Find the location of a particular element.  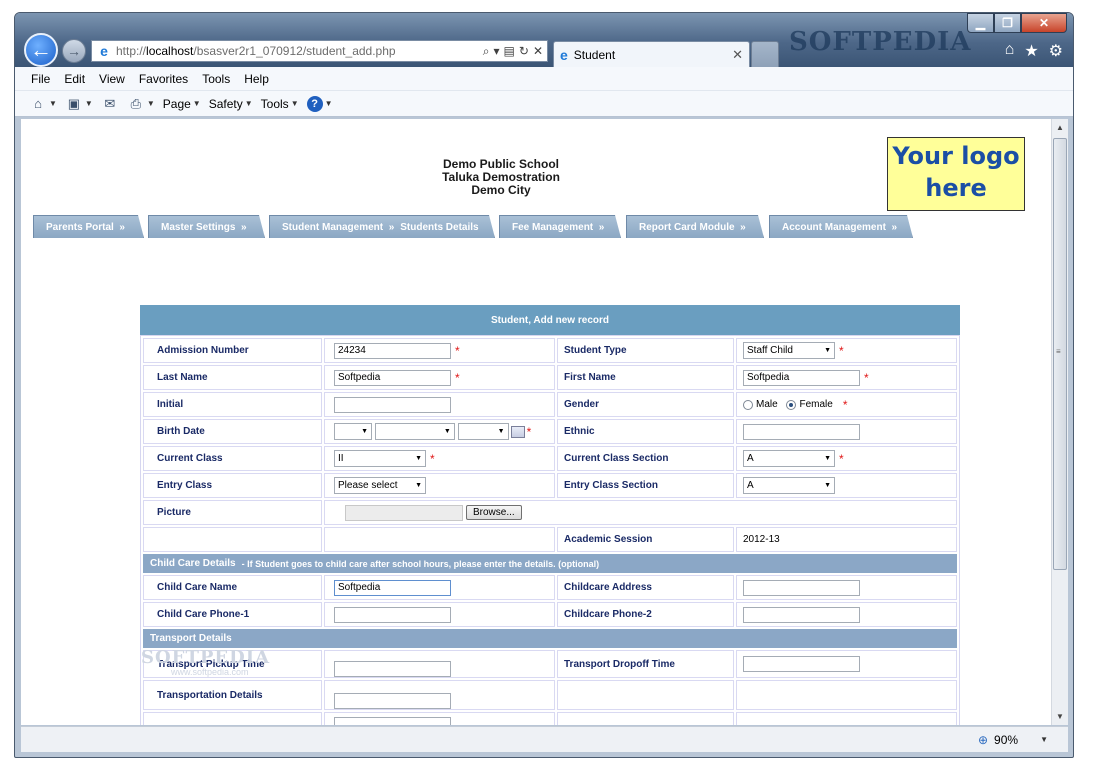

zoom-dropdown-icon: ▼ is located at coordinates (1044, 739).